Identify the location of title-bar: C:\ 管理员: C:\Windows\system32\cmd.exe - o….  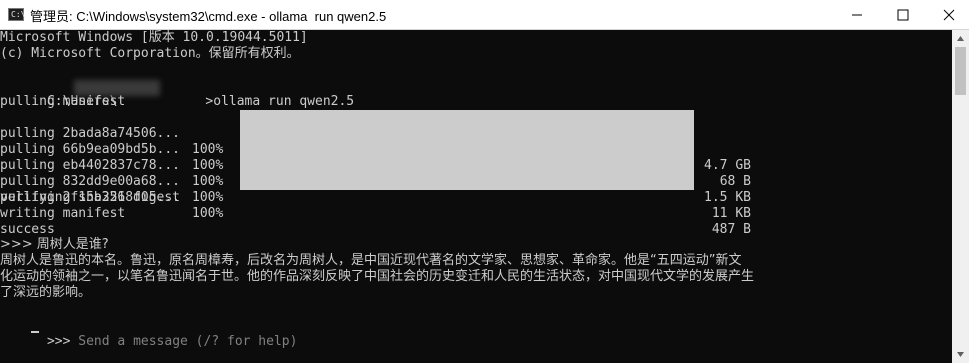
(484, 15).